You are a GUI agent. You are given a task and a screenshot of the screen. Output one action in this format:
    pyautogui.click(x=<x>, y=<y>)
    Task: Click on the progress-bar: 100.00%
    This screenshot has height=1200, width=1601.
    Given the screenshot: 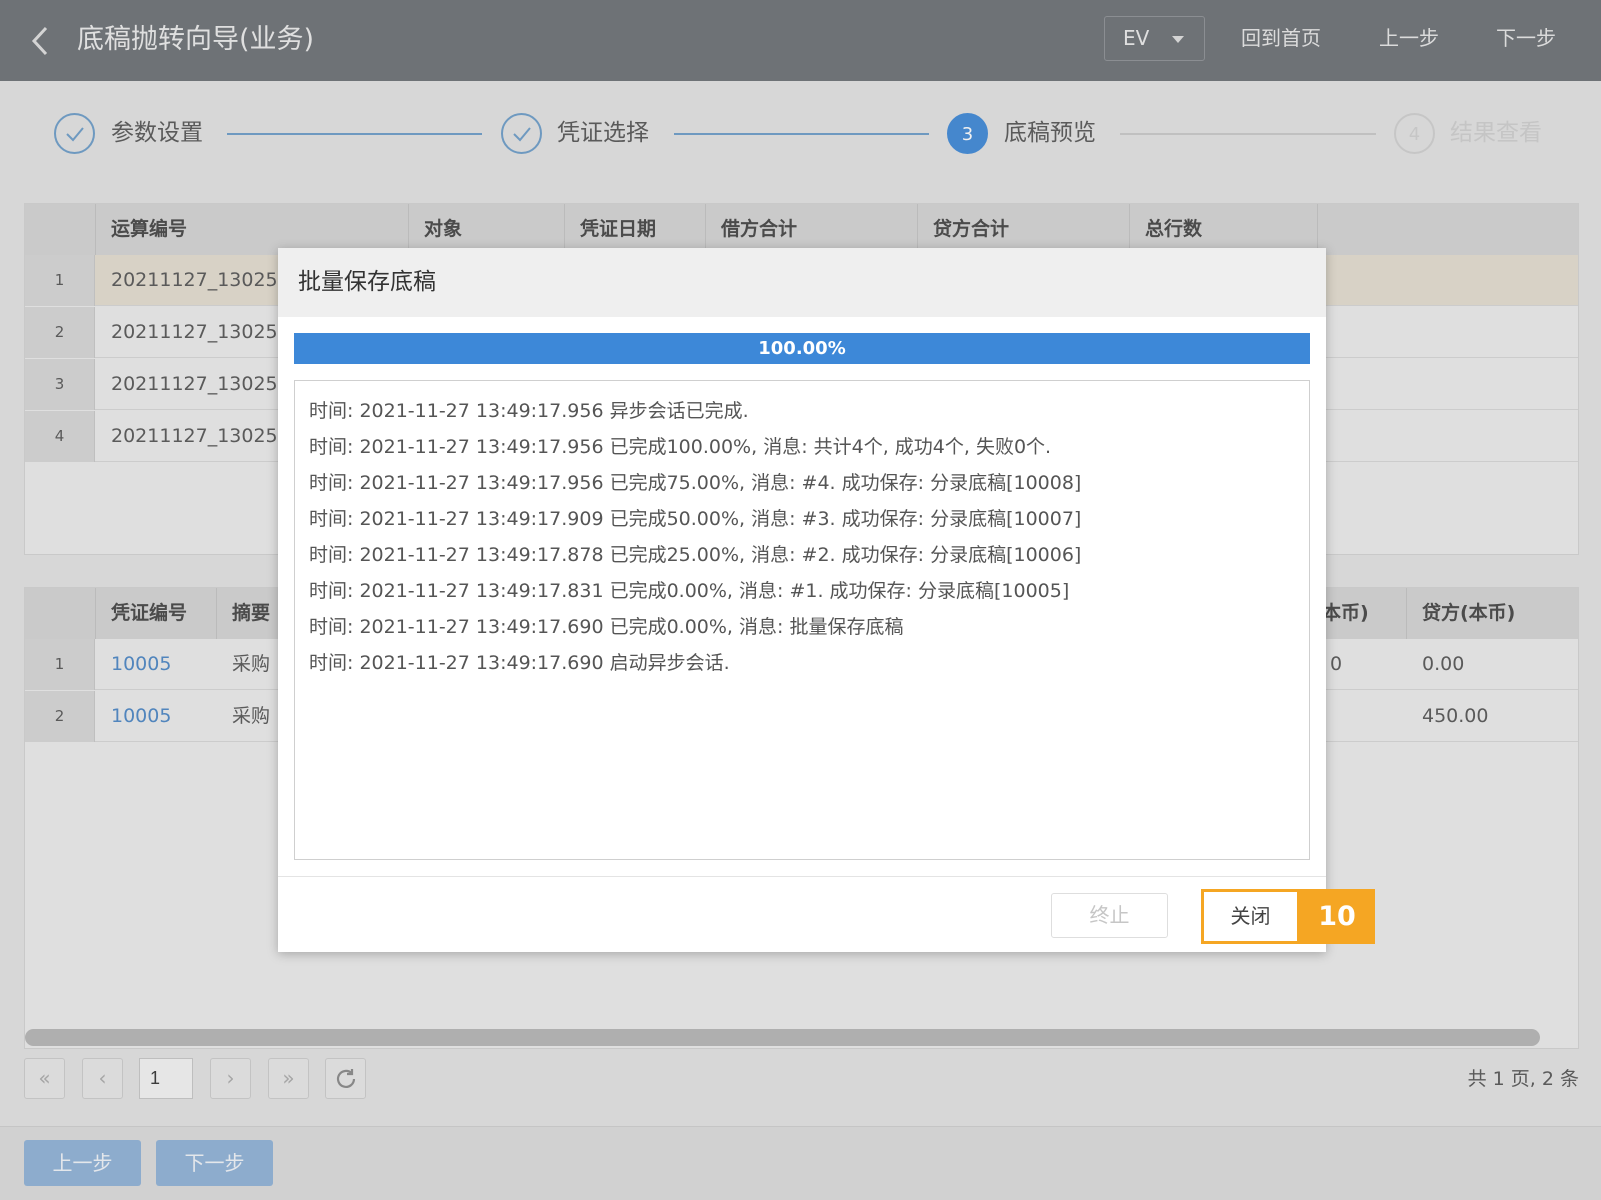 What is the action you would take?
    pyautogui.click(x=802, y=348)
    